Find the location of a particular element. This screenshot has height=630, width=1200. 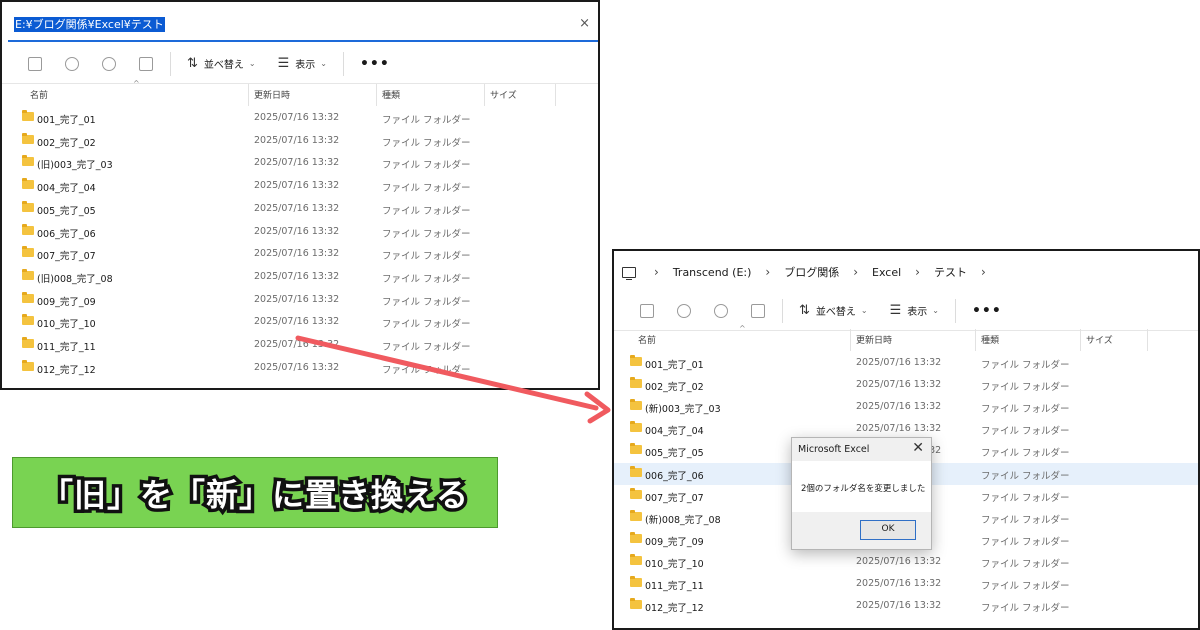

caption-banner: 「旧」を「新」に置き換える is located at coordinates (255, 492).